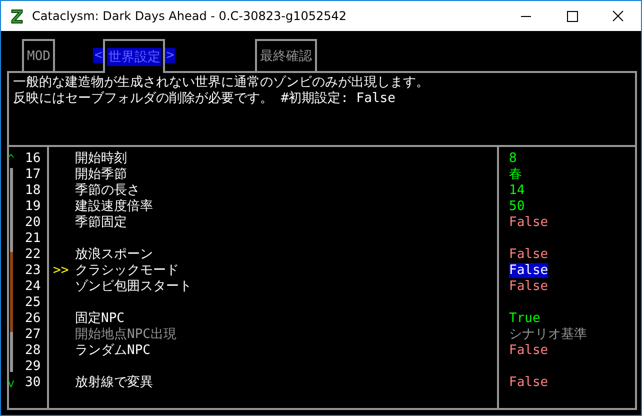  What do you see at coordinates (221, 83) in the screenshot?
I see `description-text: 一般的な建造物が生成されない世界に通常のゾンビのみが出現します。` at bounding box center [221, 83].